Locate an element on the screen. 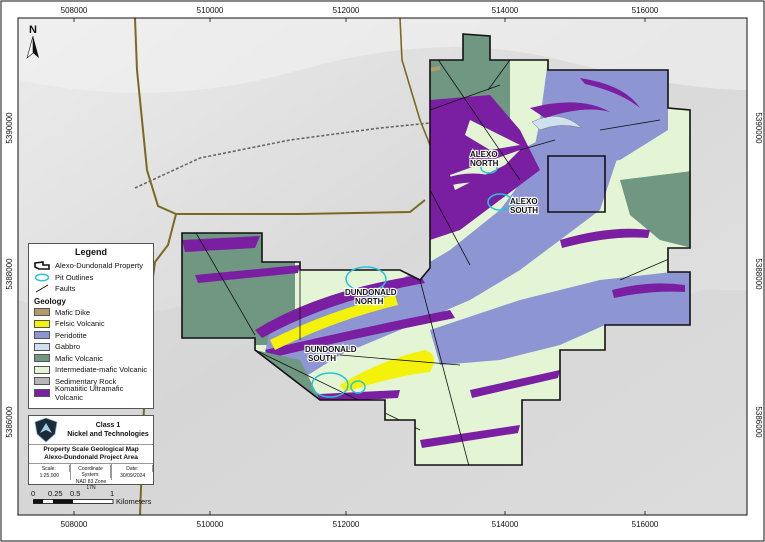 The image size is (765, 542). legend-geology-item: Komatiitic Ultramafic Volcanic is located at coordinates (91, 392).